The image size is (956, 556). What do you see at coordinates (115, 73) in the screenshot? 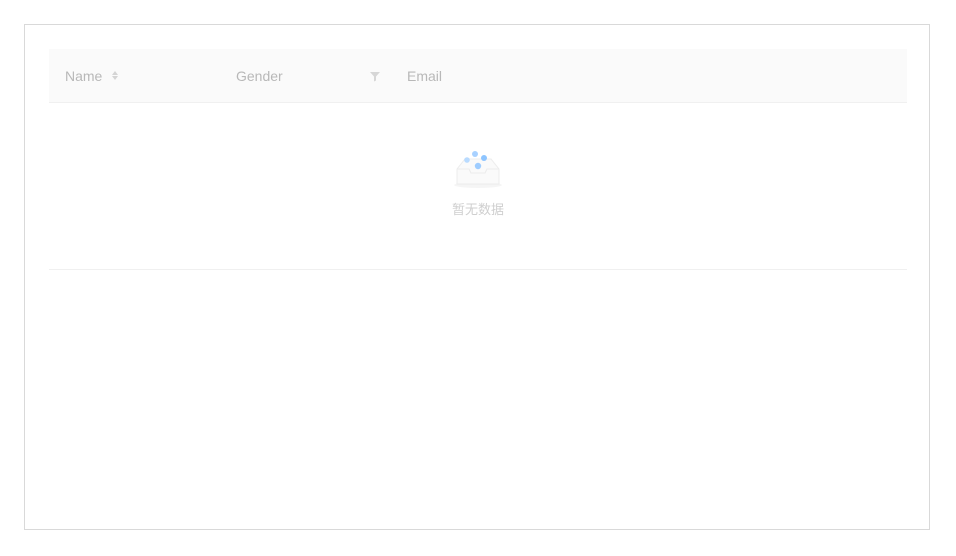
I see `sort-ascend-icon` at bounding box center [115, 73].